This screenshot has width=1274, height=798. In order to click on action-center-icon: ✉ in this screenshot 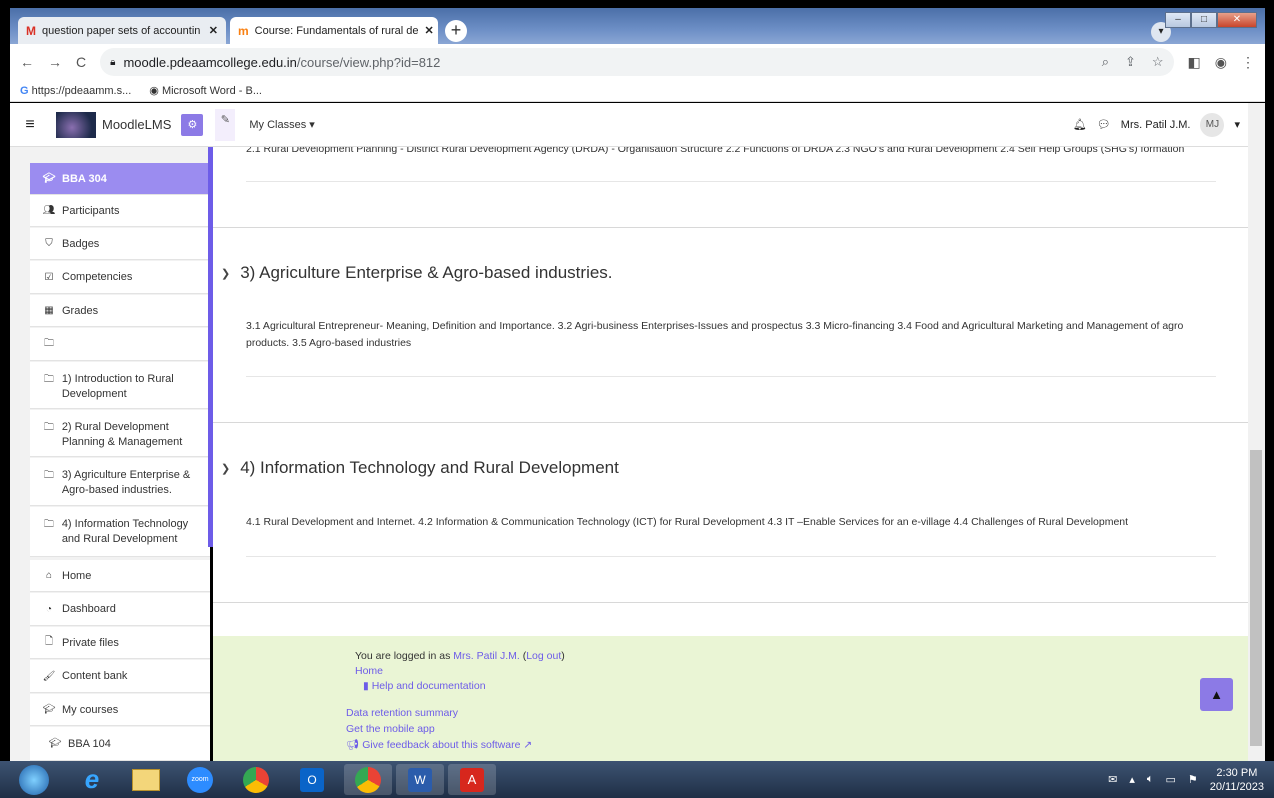, I will do `click(1112, 779)`.